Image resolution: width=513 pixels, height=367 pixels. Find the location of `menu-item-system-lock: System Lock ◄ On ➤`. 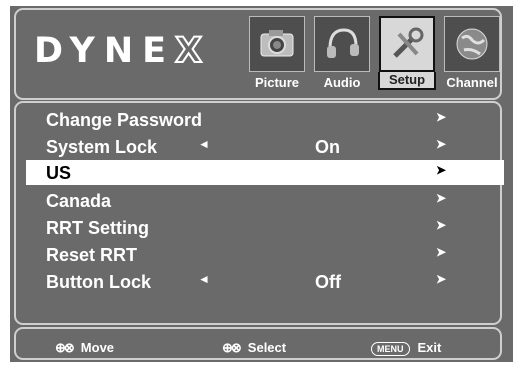

menu-item-system-lock: System Lock ◄ On ➤ is located at coordinates (265, 146).